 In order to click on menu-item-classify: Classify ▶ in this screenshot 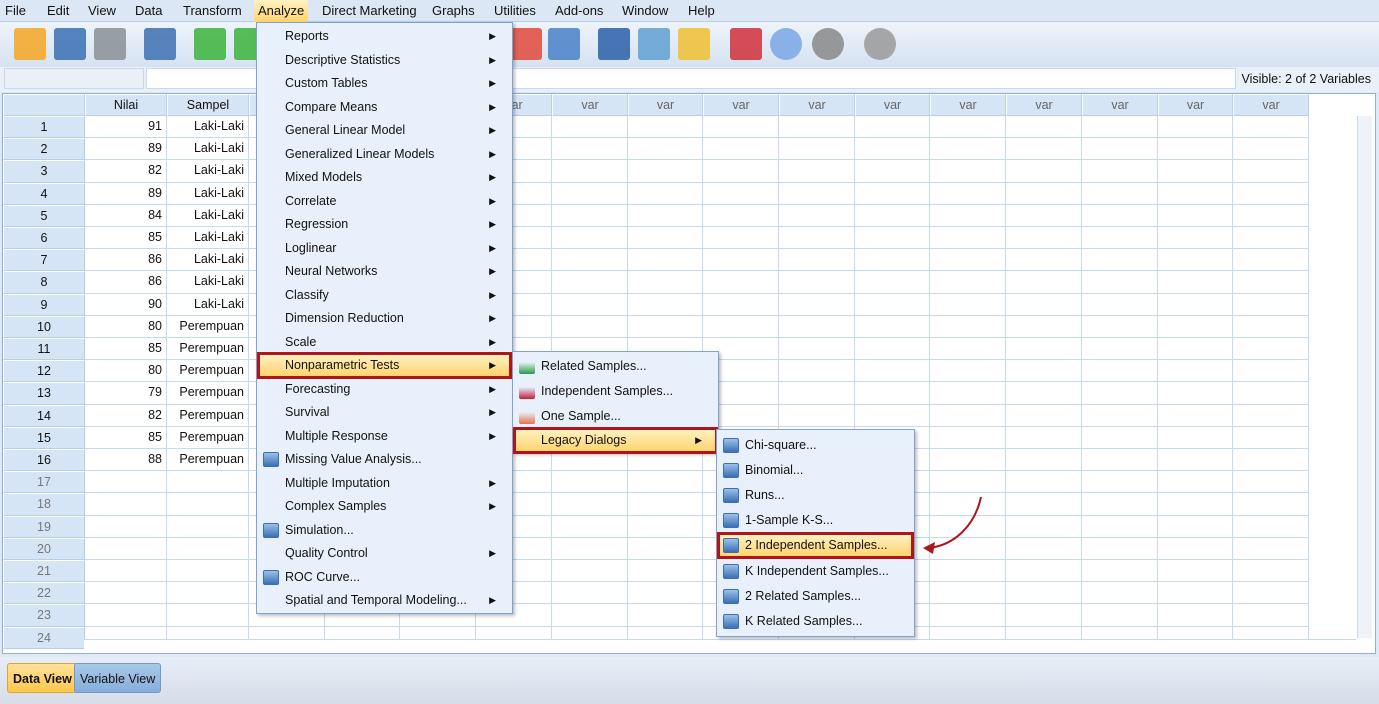, I will do `click(384, 295)`.